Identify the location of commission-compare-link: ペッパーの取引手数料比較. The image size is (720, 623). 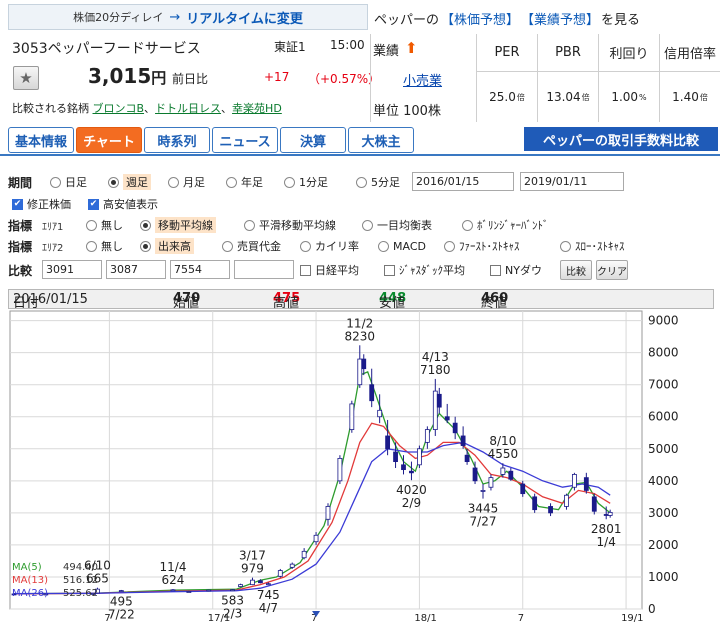
(621, 139).